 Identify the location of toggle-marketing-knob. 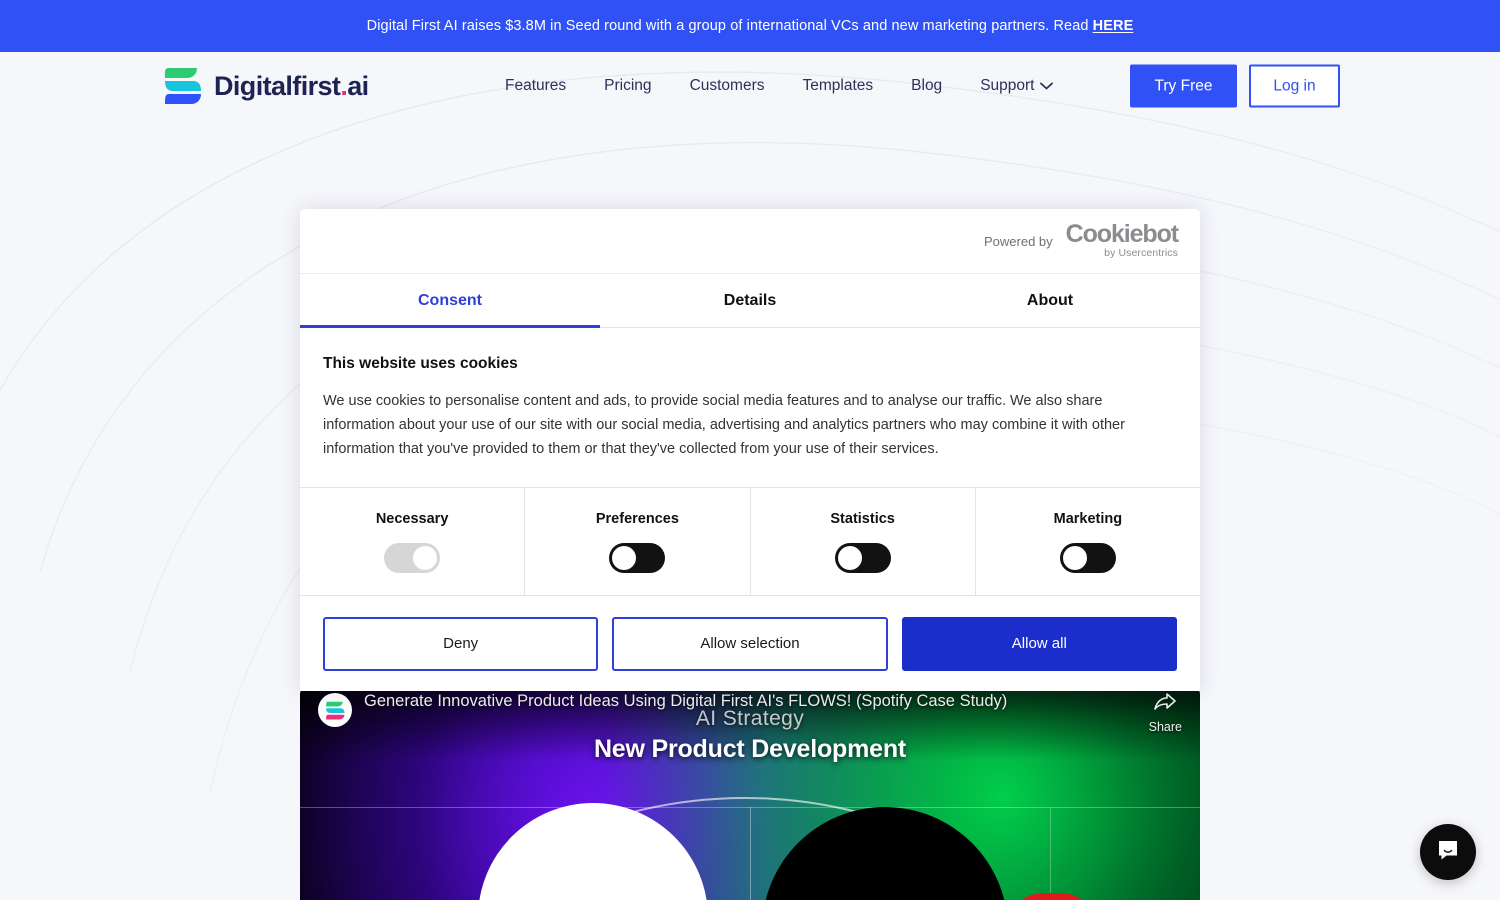
(1074, 557).